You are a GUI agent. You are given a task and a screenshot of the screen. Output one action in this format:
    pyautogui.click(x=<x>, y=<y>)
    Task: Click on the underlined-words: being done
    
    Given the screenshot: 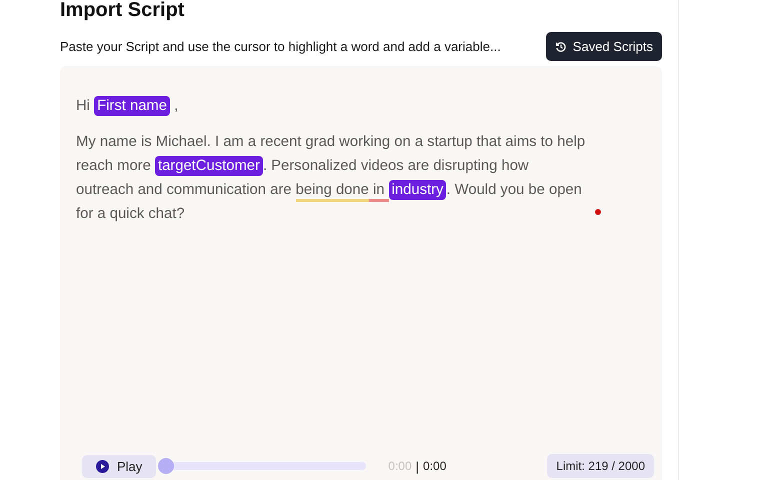 What is the action you would take?
    pyautogui.click(x=332, y=192)
    